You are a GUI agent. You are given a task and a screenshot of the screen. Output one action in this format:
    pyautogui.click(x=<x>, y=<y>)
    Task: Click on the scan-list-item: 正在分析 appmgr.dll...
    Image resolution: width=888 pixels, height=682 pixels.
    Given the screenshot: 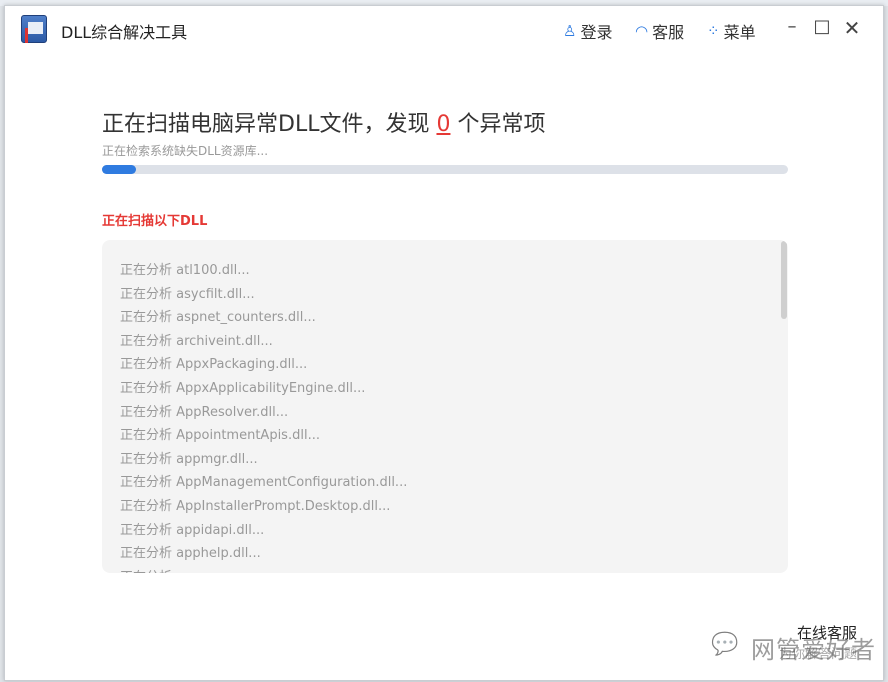 What is the action you would take?
    pyautogui.click(x=189, y=459)
    